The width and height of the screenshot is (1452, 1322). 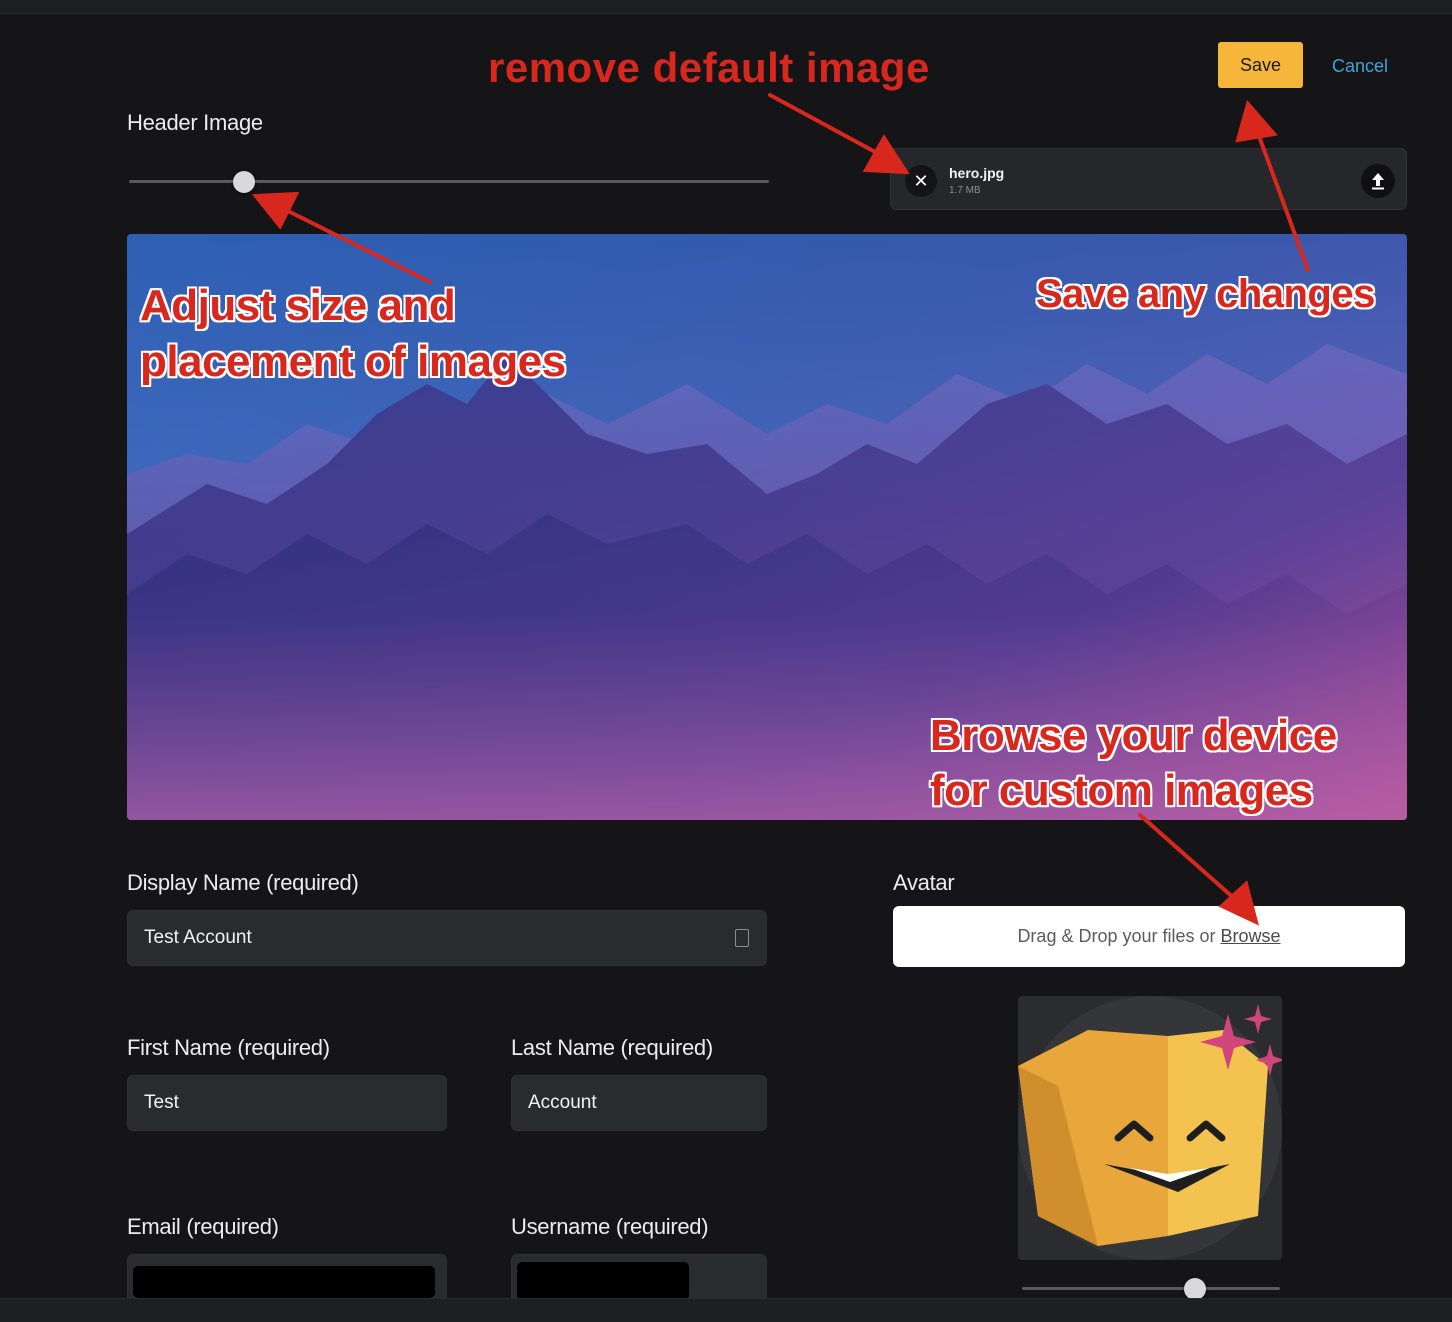 I want to click on redacted-username, so click(x=603, y=1281).